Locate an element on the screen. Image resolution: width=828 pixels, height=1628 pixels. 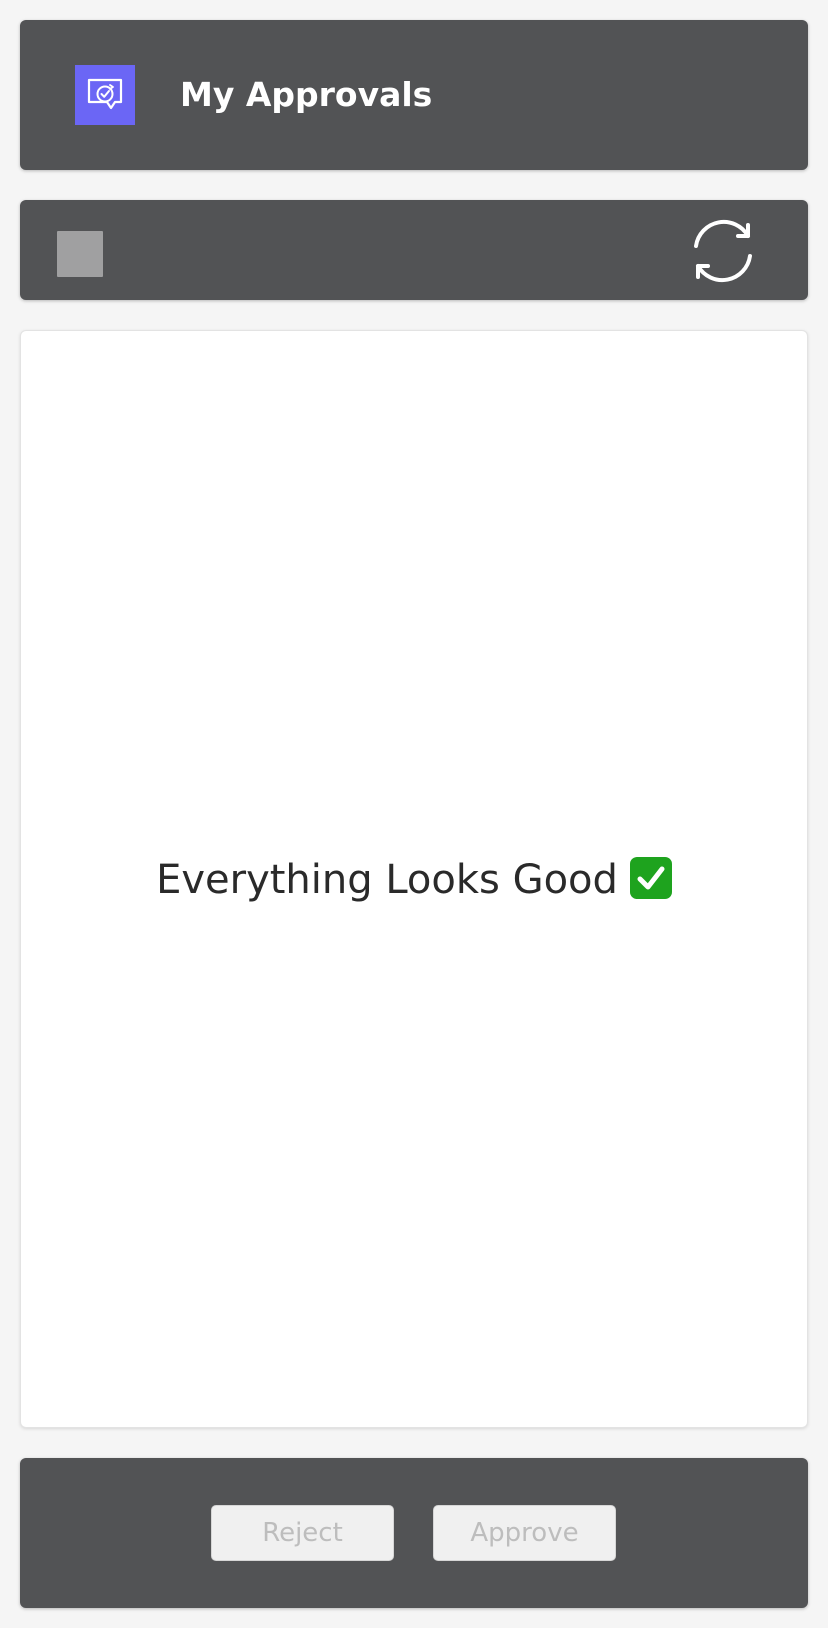
select-all-checkbox is located at coordinates (80, 254).